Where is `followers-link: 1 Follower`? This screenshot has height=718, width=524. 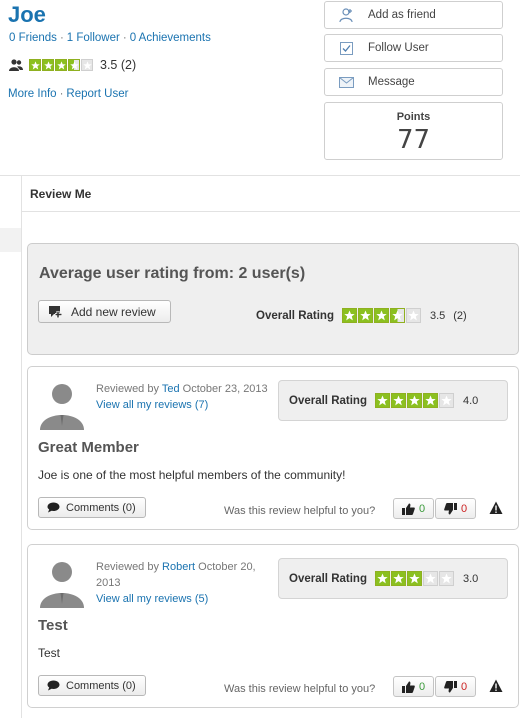 followers-link: 1 Follower is located at coordinates (93, 38).